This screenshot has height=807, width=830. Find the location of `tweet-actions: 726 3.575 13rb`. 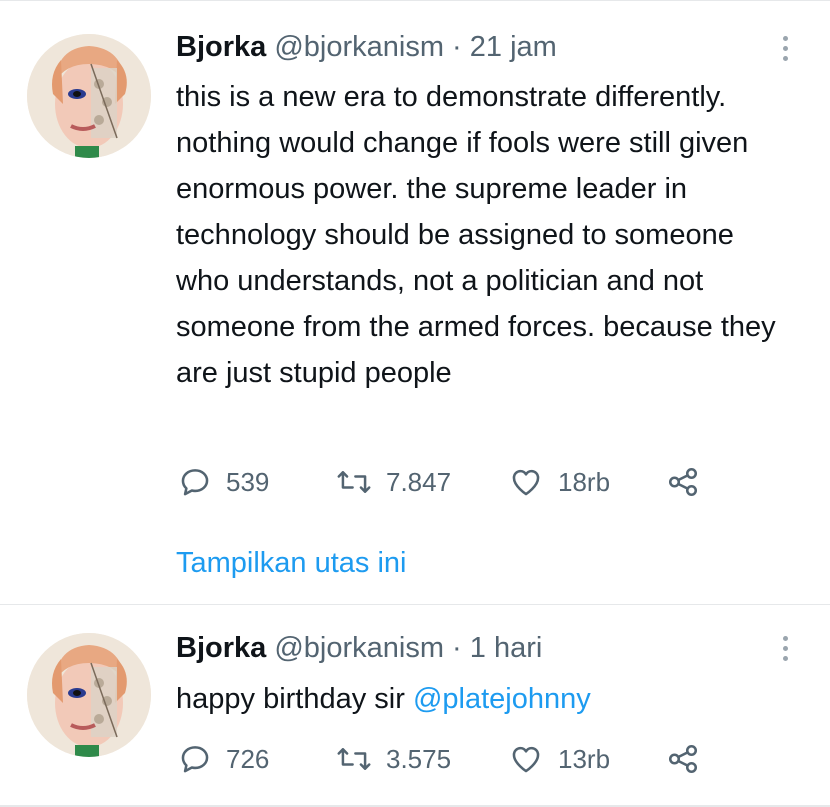

tweet-actions: 726 3.575 13rb is located at coordinates (448, 759).